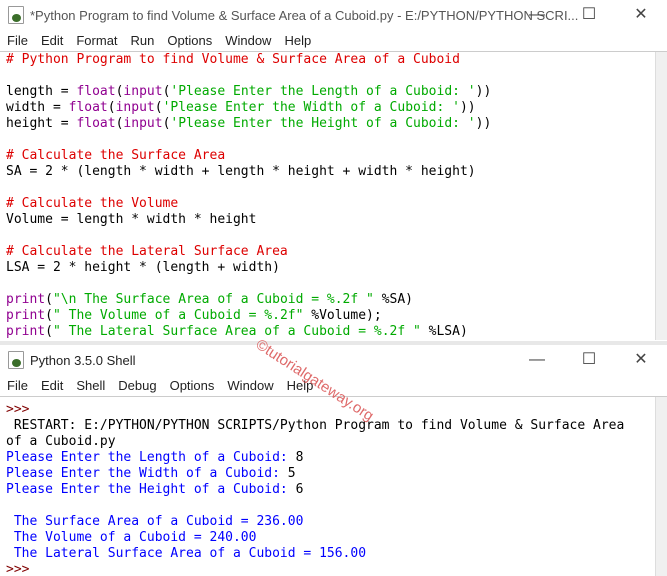 The image size is (667, 576). What do you see at coordinates (336, 156) in the screenshot?
I see `code-line: # Calculate the Surface Area` at bounding box center [336, 156].